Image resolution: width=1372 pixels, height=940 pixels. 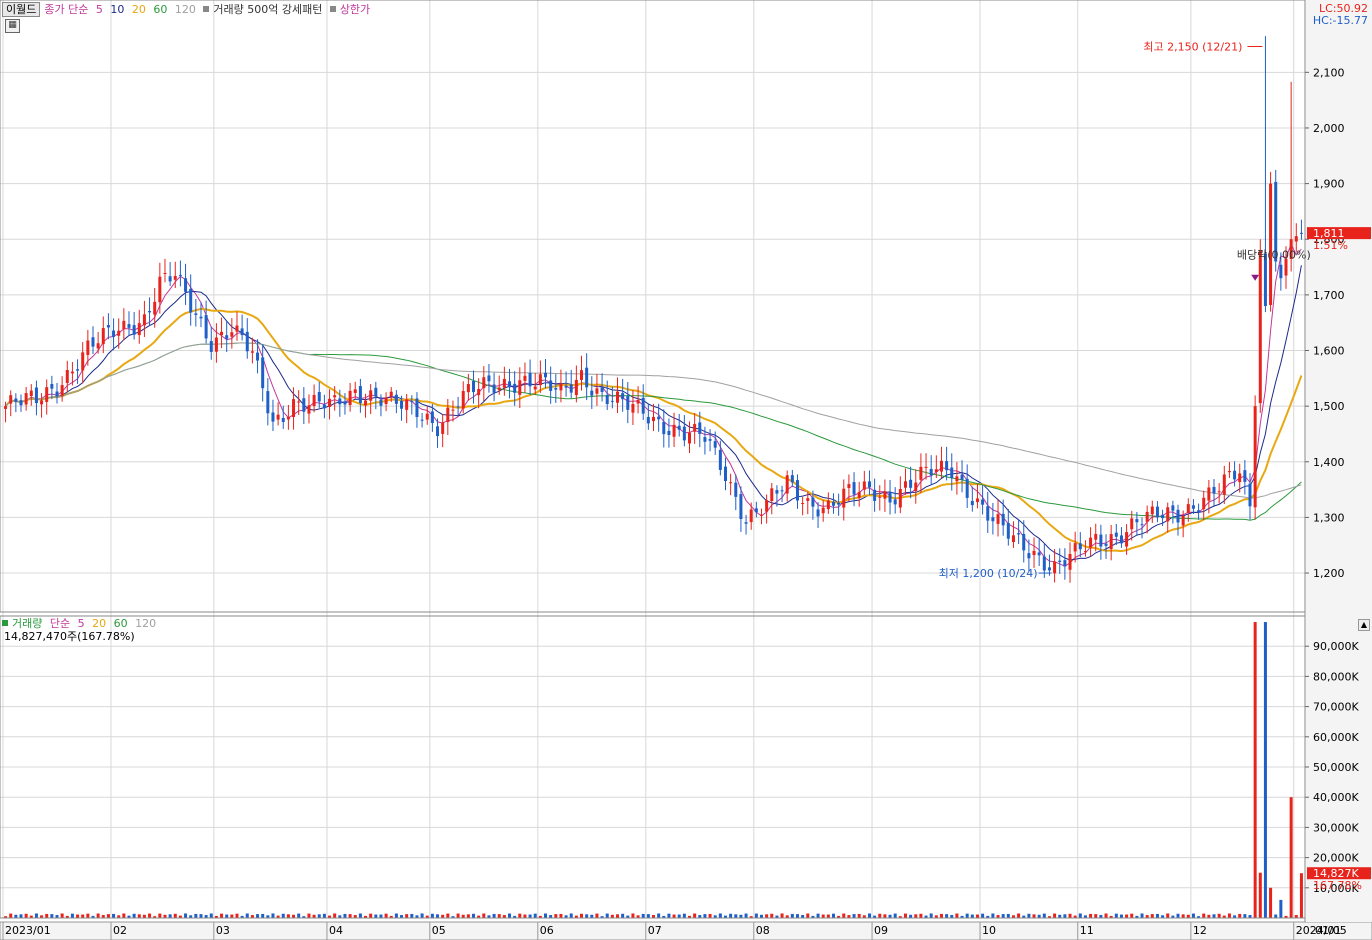 What do you see at coordinates (1331, 930) in the screenshot?
I see `time-tick-label: 01/05` at bounding box center [1331, 930].